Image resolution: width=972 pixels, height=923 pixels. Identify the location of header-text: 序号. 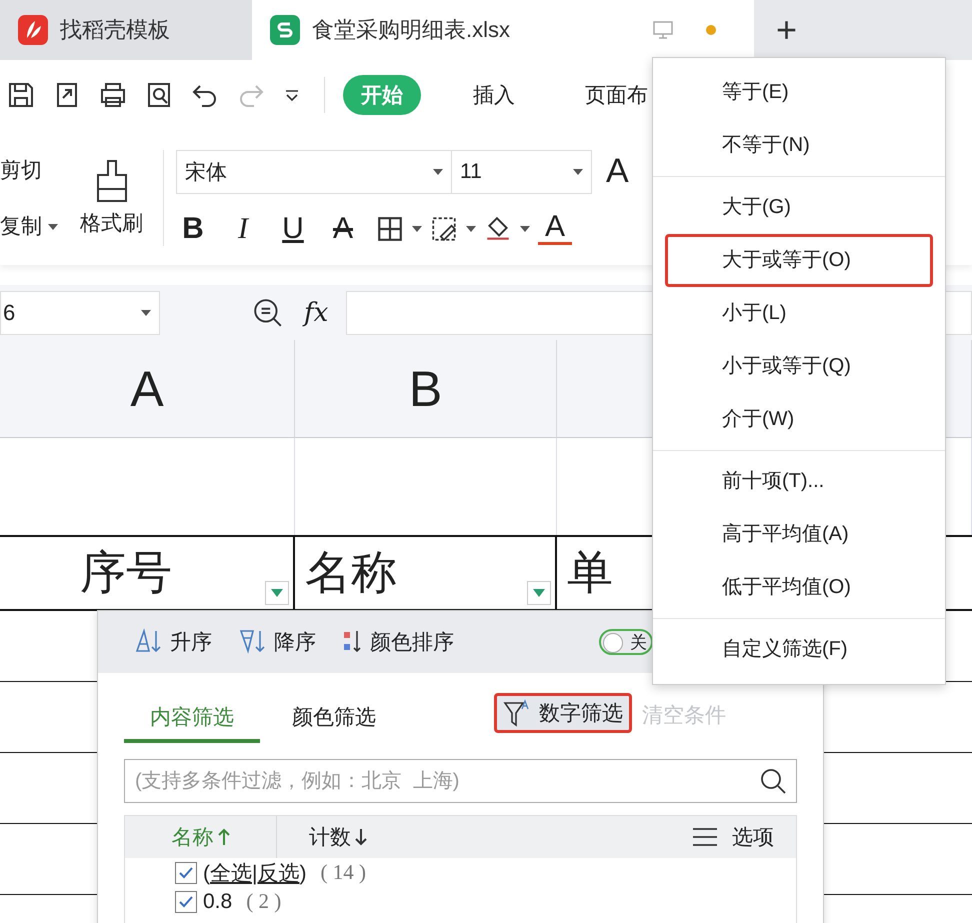
(126, 573).